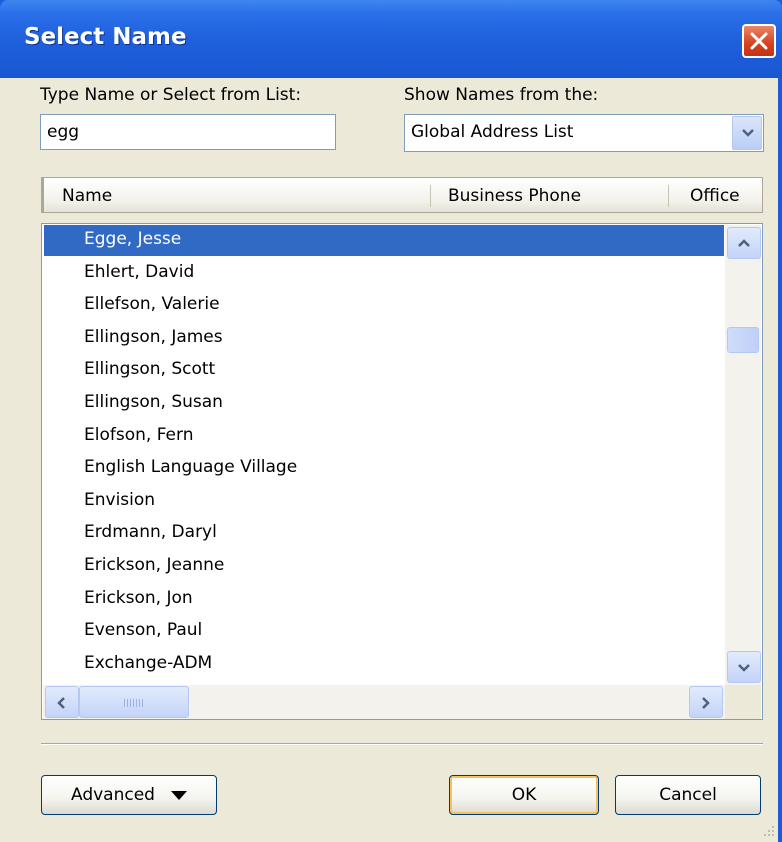 This screenshot has height=842, width=782. Describe the element at coordinates (139, 434) in the screenshot. I see `list-item-name: Elofson, Fern` at that location.